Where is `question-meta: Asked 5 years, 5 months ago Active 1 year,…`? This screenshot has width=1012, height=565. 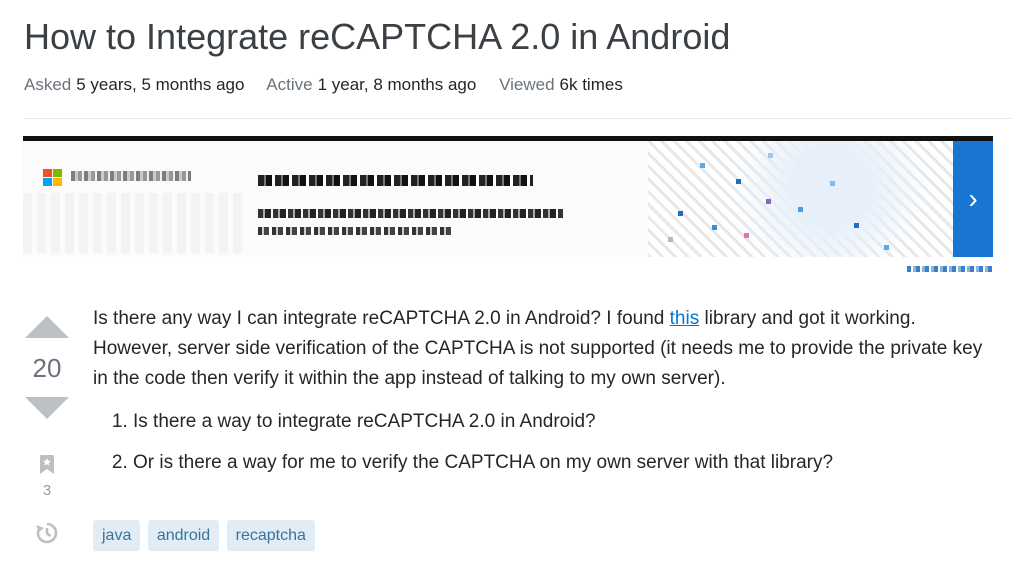 question-meta: Asked 5 years, 5 months ago Active 1 year,… is located at coordinates (332, 85).